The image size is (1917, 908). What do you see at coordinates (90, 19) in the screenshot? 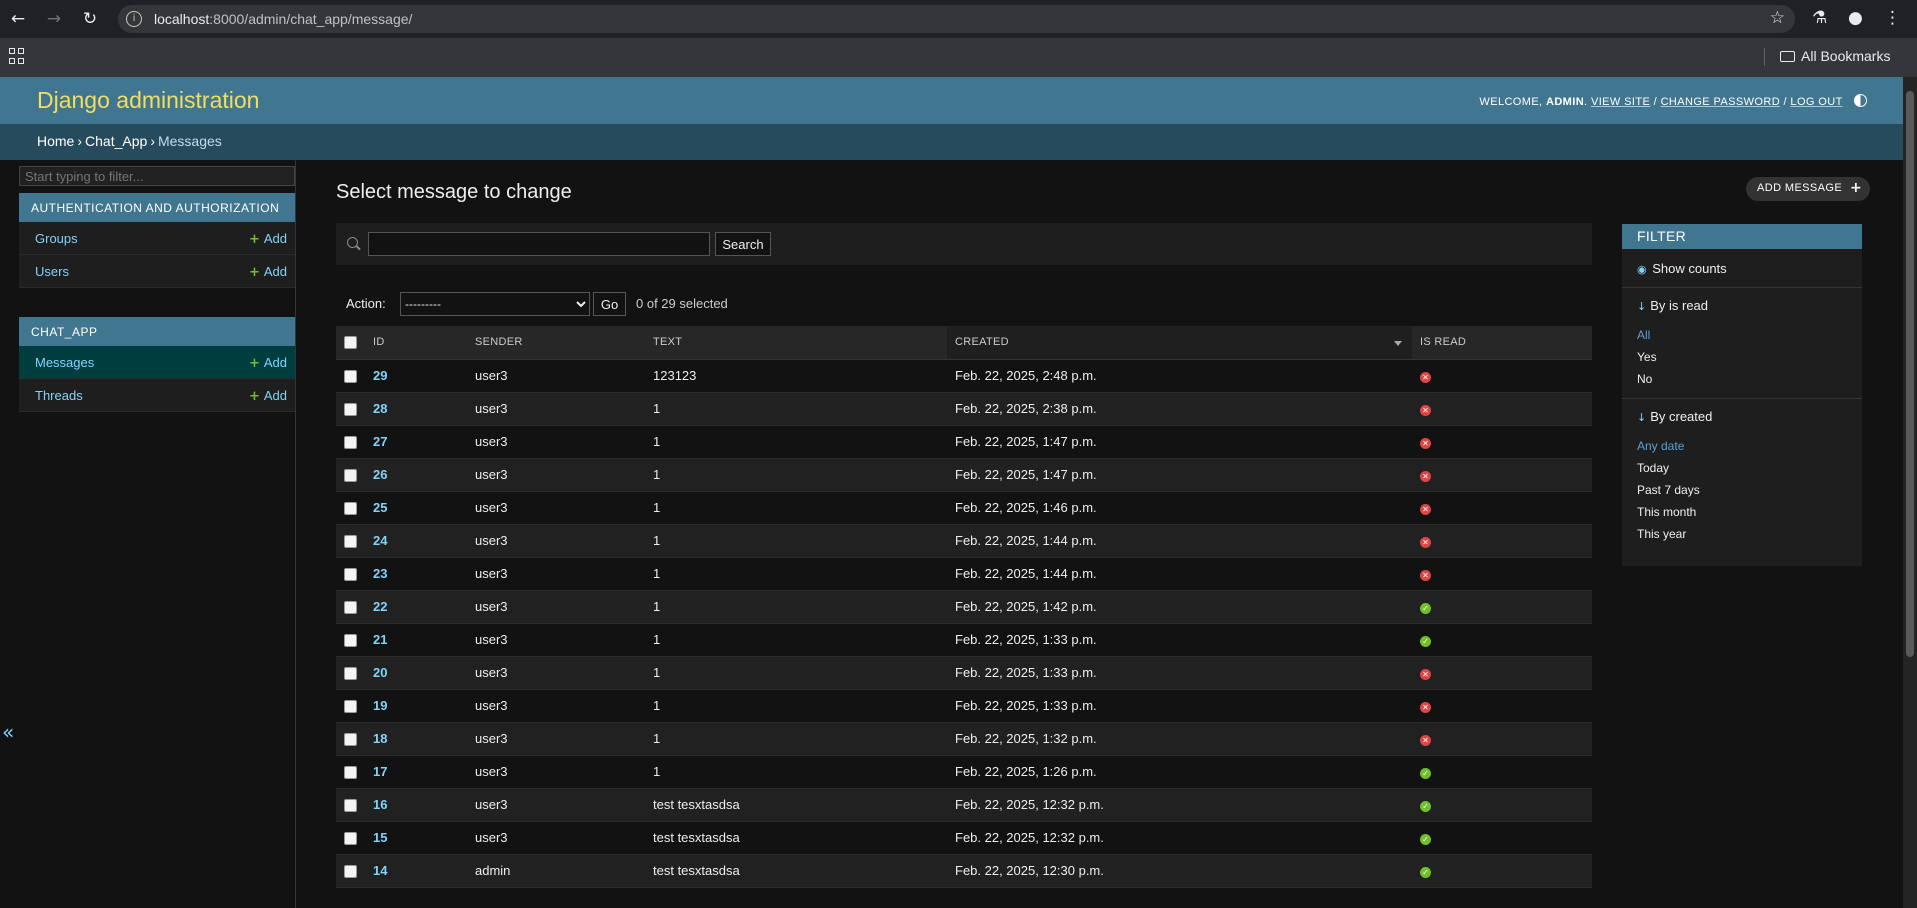
I see `reload-icon: ↻` at bounding box center [90, 19].